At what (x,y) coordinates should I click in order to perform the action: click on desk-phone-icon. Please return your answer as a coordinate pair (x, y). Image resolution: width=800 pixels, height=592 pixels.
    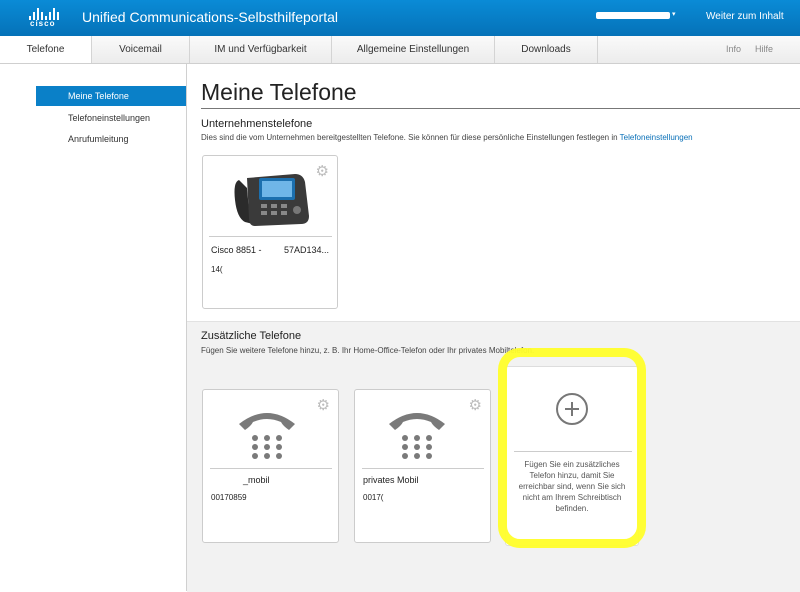
    Looking at the image, I should click on (271, 200).